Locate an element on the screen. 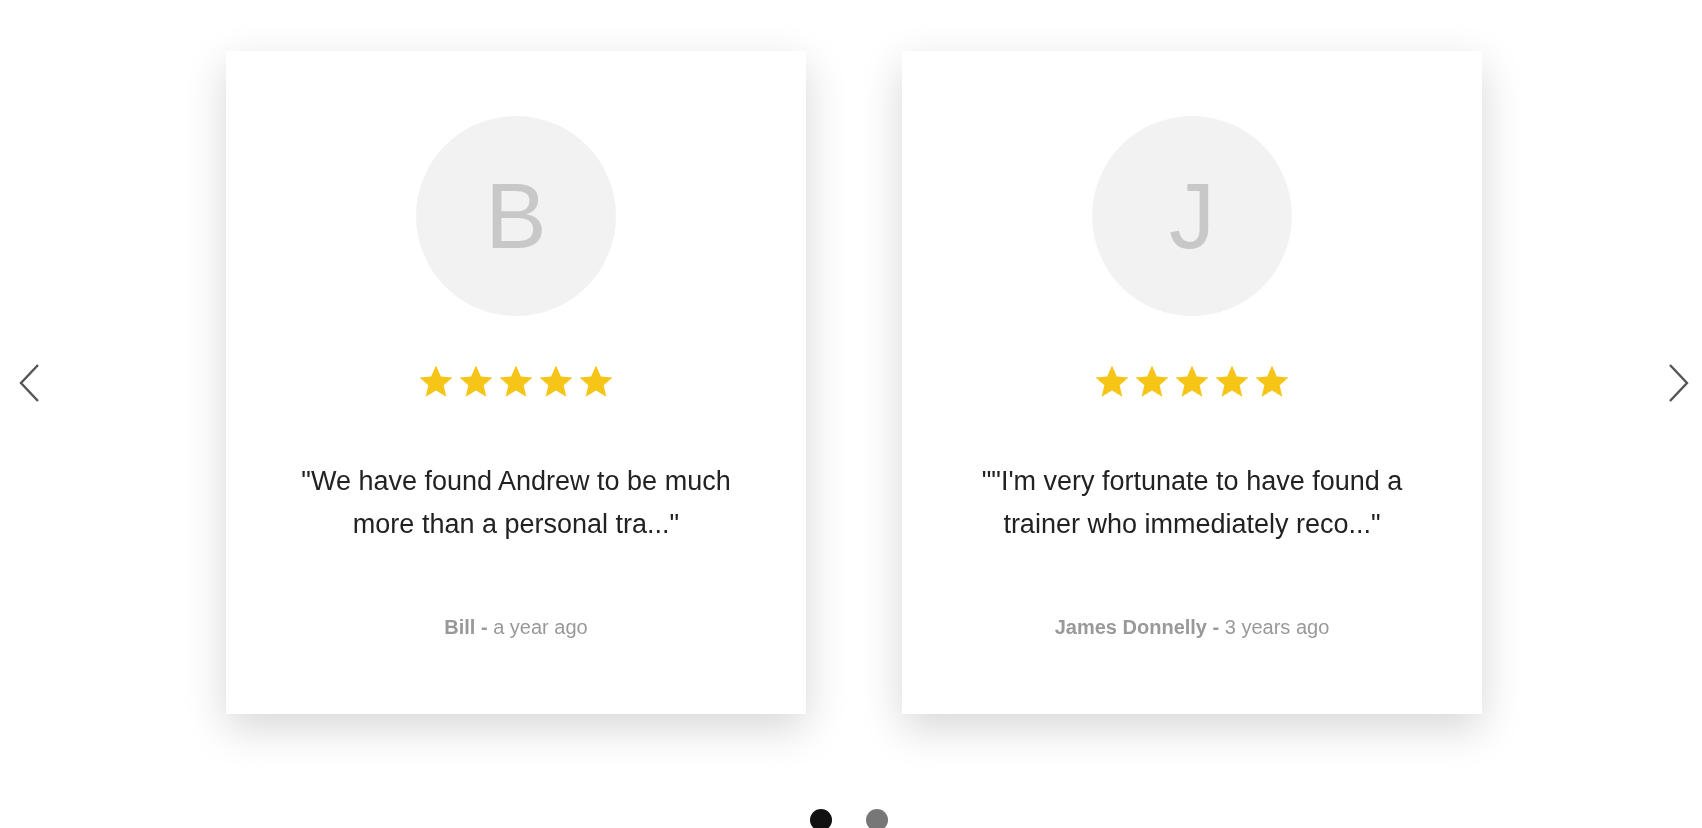 The height and width of the screenshot is (828, 1702). next-button is located at coordinates (1679, 382).